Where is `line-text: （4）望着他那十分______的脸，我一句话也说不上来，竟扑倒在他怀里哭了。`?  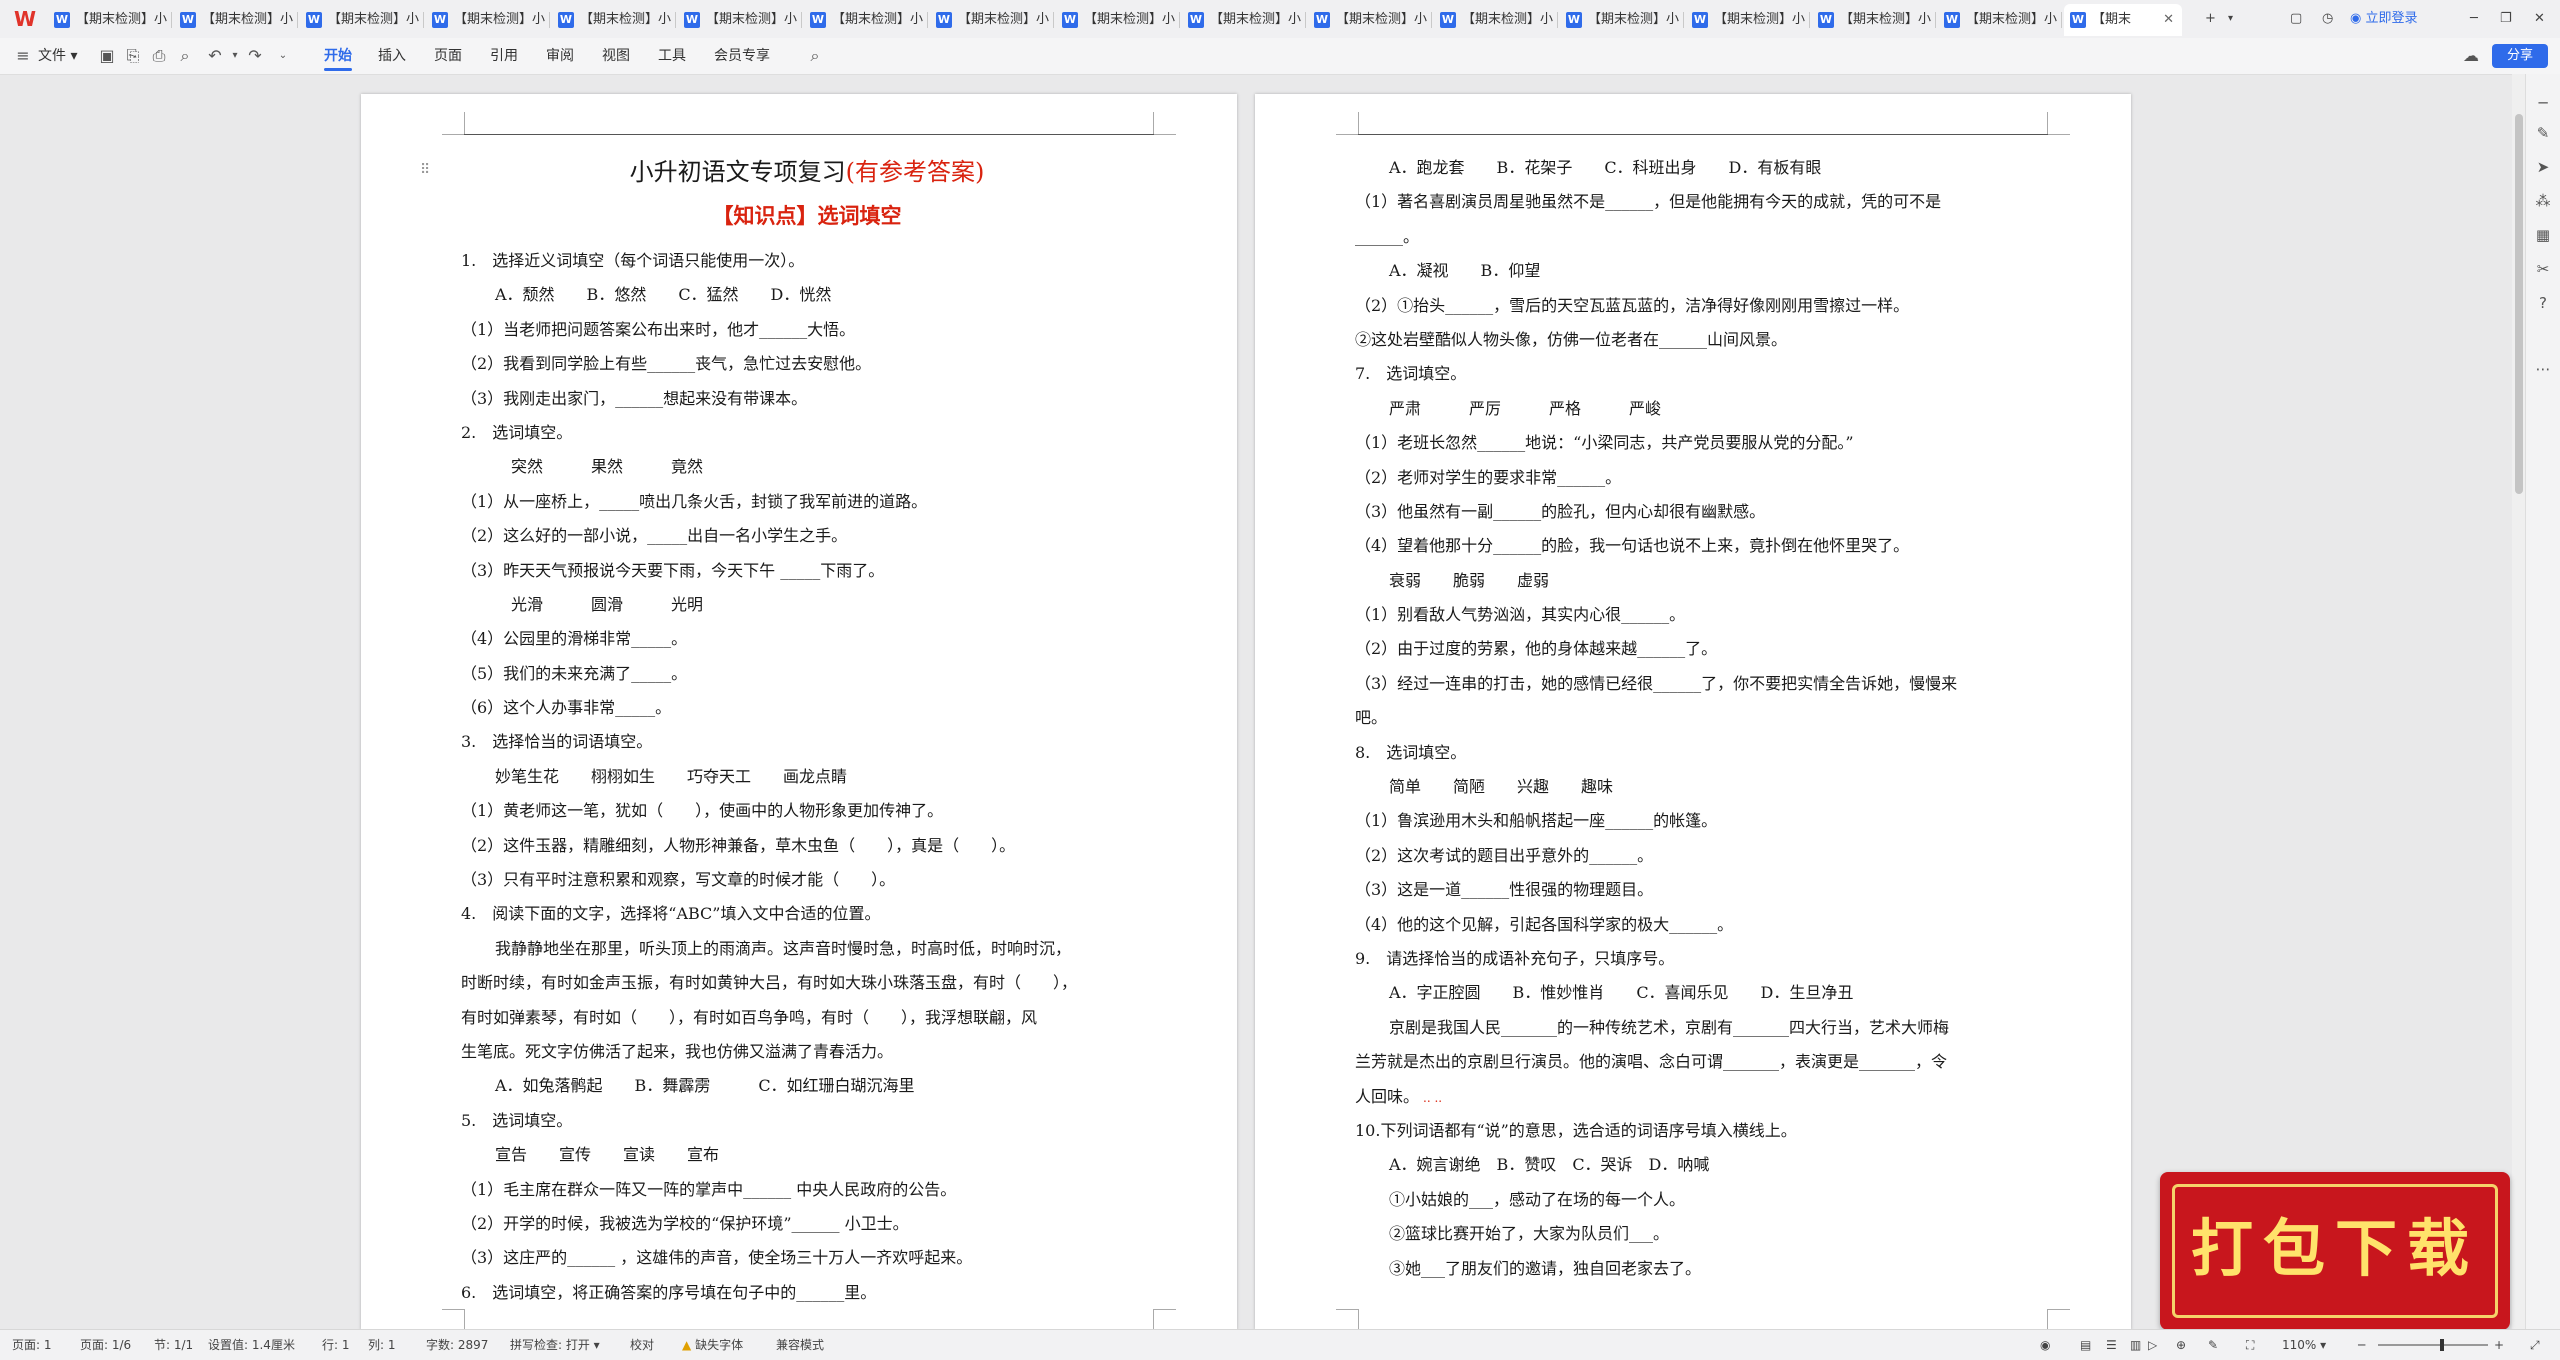 line-text: （4）望着他那十分______的脸，我一句话也说不上来，竟扑倒在他怀里哭了。 is located at coordinates (1632, 546).